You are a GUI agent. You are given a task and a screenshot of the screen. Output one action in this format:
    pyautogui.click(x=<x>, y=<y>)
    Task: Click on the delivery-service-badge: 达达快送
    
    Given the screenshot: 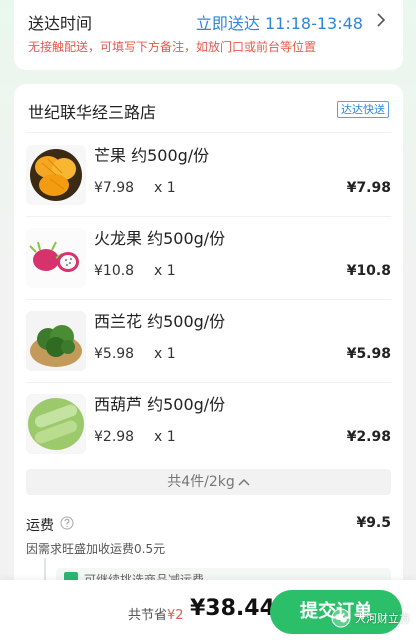 What is the action you would take?
    pyautogui.click(x=363, y=109)
    